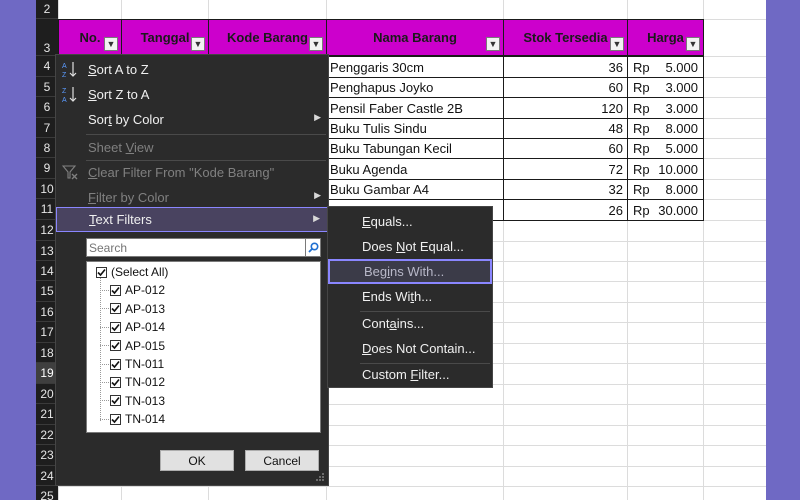 This screenshot has height=500, width=800. I want to click on checkbox-value-item: TN-013, so click(132, 401).